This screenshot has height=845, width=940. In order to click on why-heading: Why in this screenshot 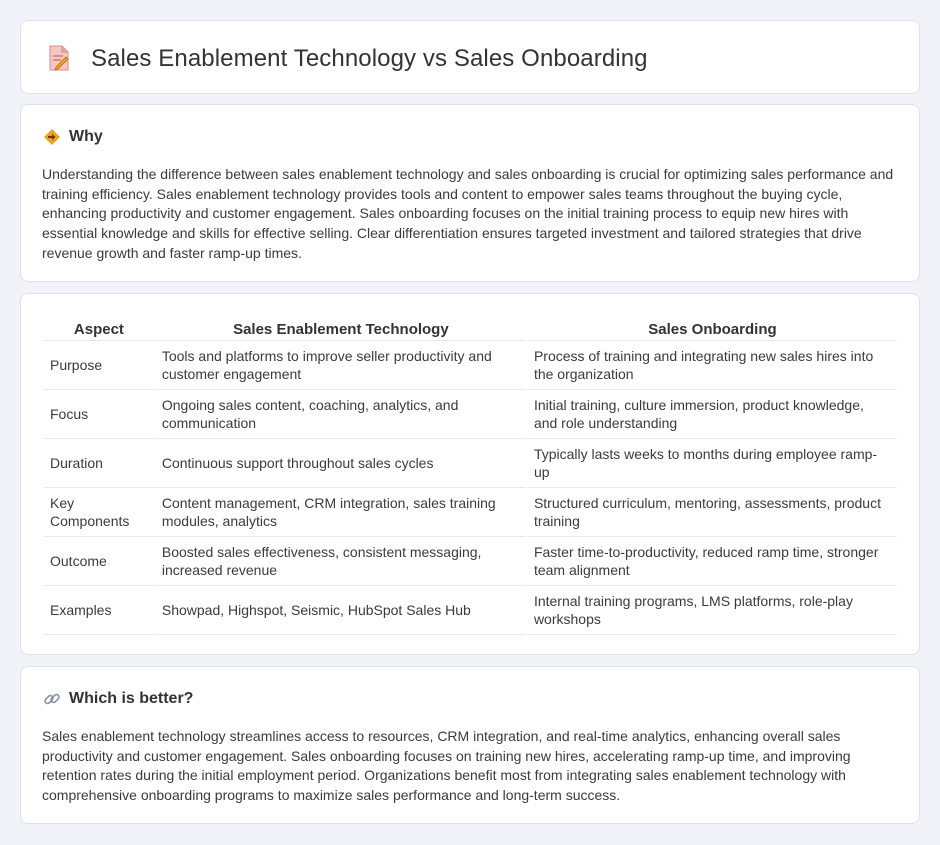, I will do `click(86, 136)`.